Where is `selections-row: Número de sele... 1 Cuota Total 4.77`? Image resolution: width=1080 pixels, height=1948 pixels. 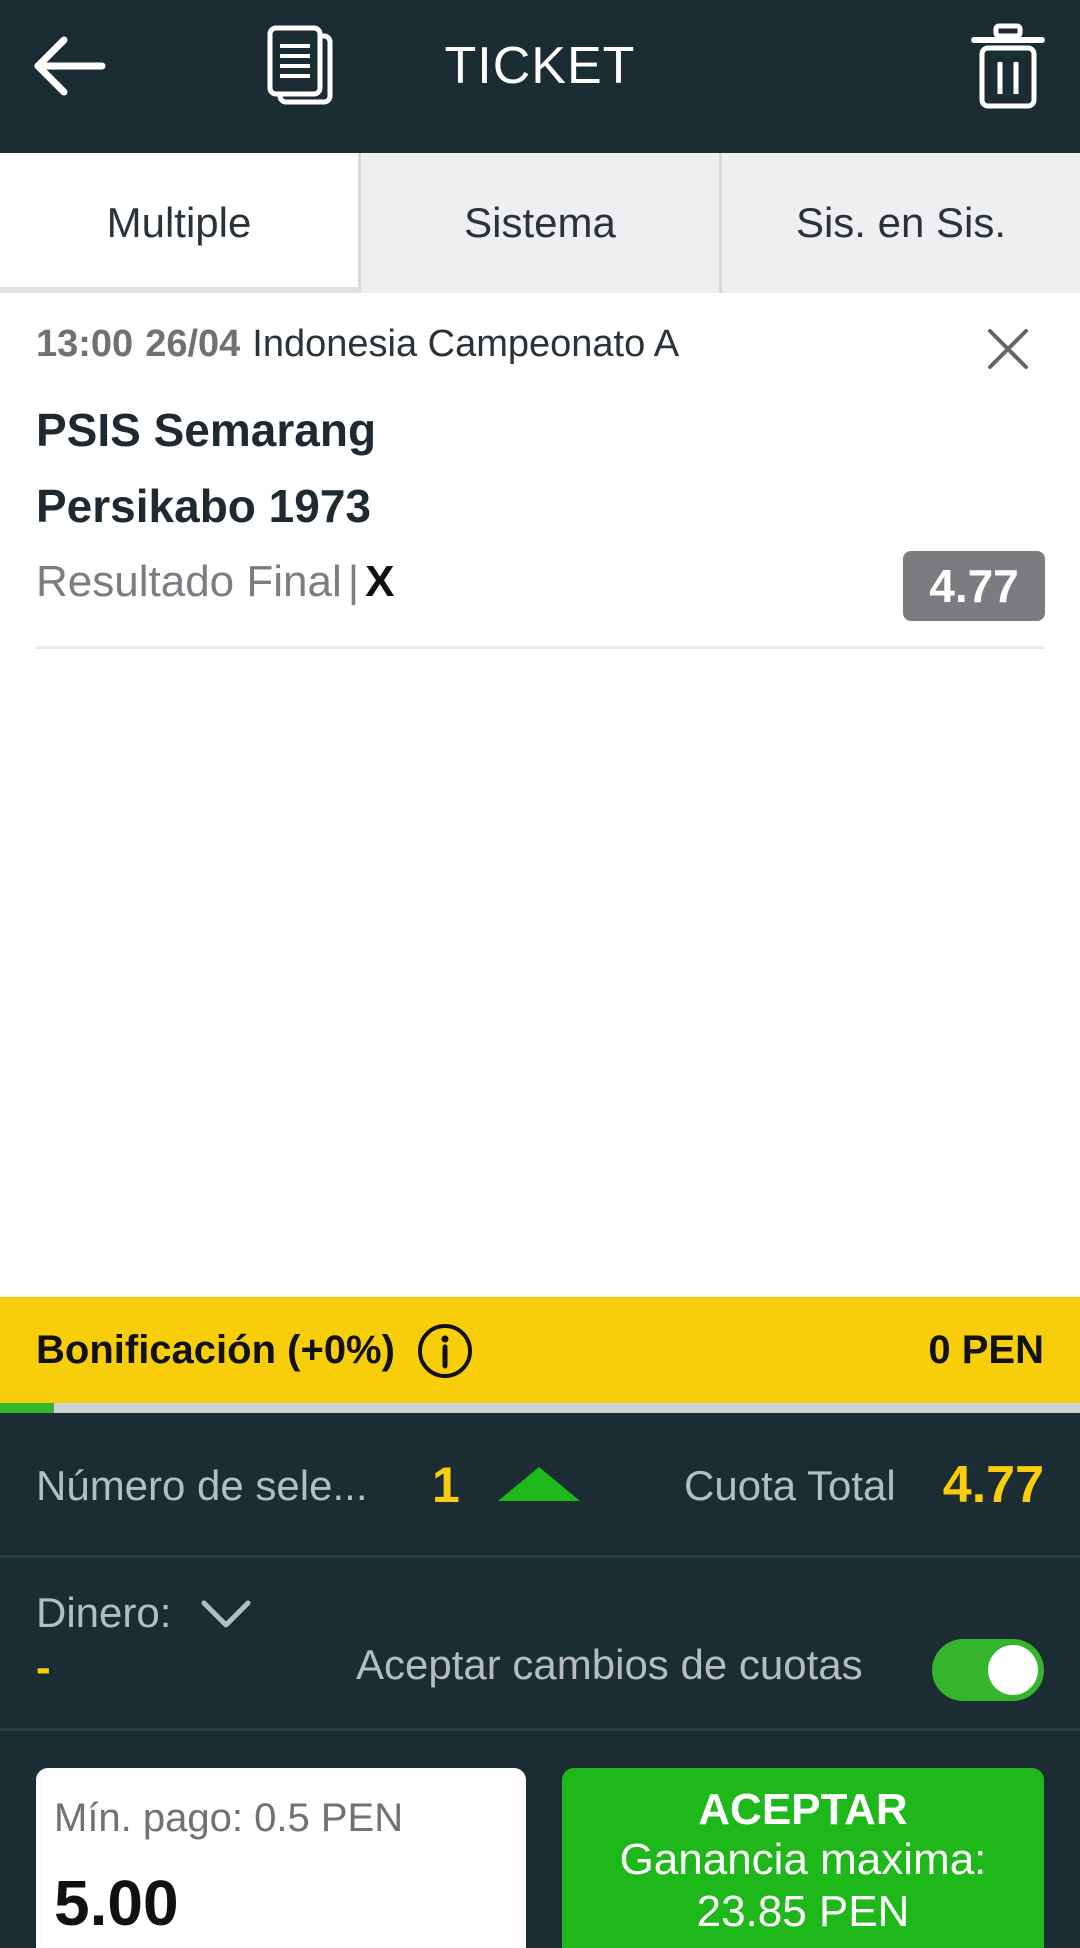 selections-row: Número de sele... 1 Cuota Total 4.77 is located at coordinates (540, 1485).